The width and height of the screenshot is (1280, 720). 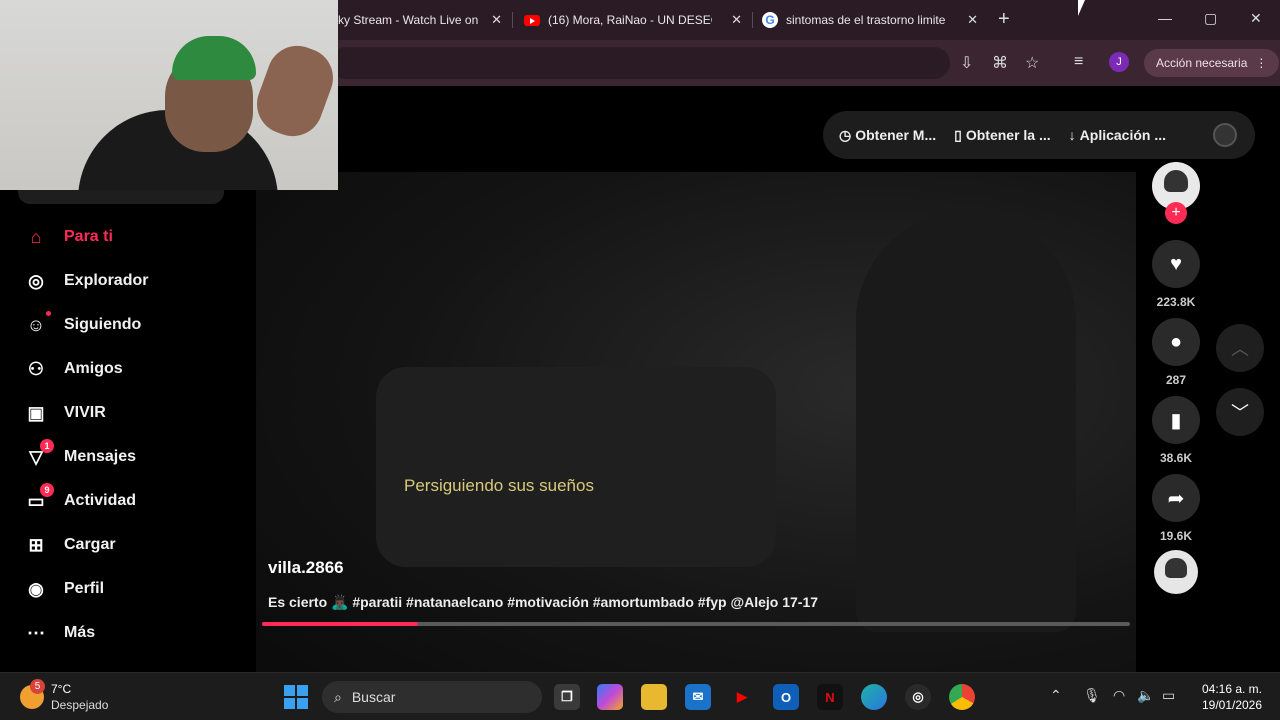 What do you see at coordinates (36, 236) in the screenshot?
I see `home-icon: ⌂` at bounding box center [36, 236].